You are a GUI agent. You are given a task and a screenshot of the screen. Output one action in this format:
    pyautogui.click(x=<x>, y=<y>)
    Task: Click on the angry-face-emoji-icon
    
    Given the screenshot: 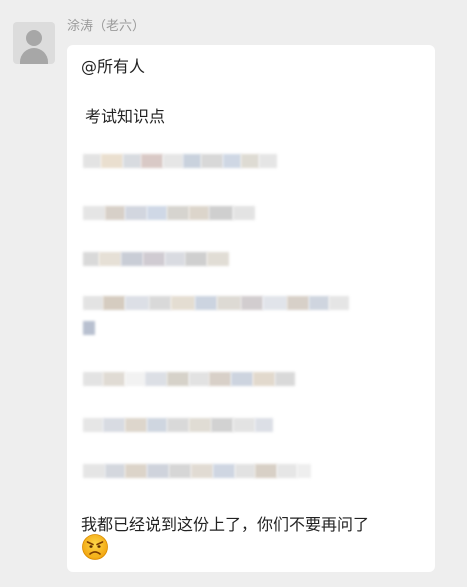 What is the action you would take?
    pyautogui.click(x=95, y=547)
    